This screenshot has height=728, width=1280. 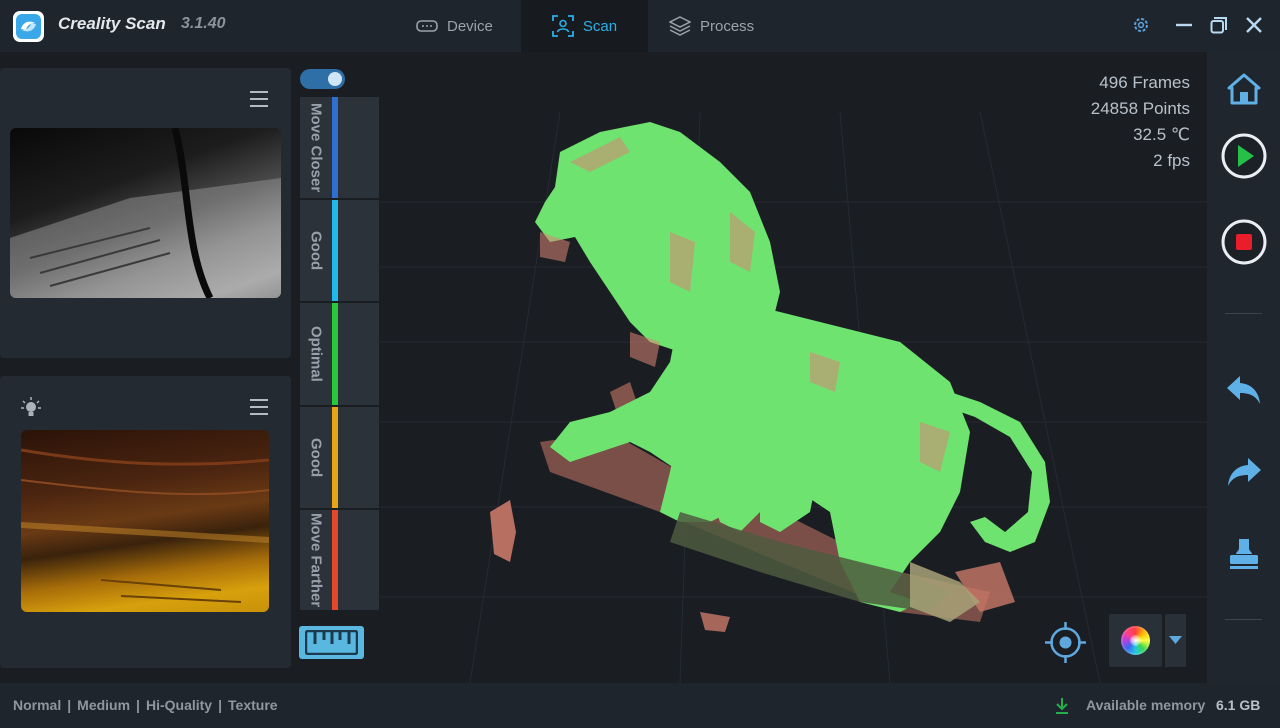 I want to click on tab-scan: Scan, so click(x=584, y=26).